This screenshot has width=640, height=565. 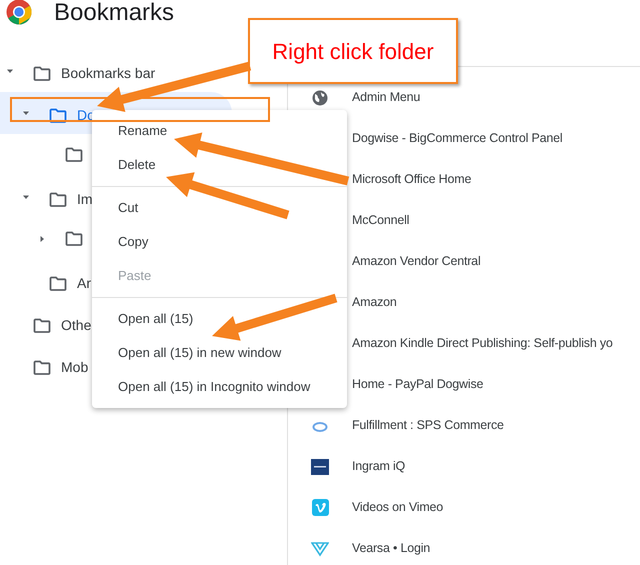 I want to click on bookmark-title: Vearsa • Login, so click(x=391, y=549).